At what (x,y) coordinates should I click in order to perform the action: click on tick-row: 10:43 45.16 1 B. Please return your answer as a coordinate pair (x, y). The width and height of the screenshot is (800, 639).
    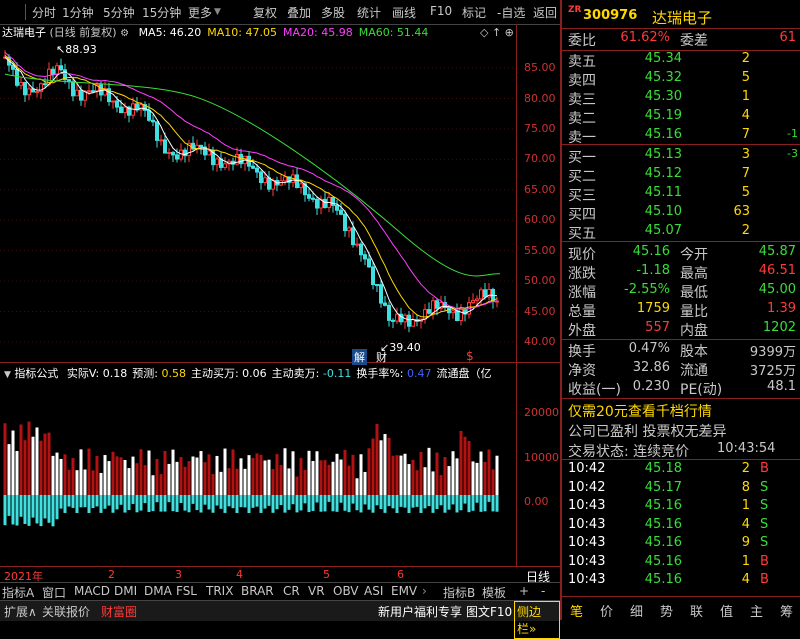
    Looking at the image, I should click on (681, 563).